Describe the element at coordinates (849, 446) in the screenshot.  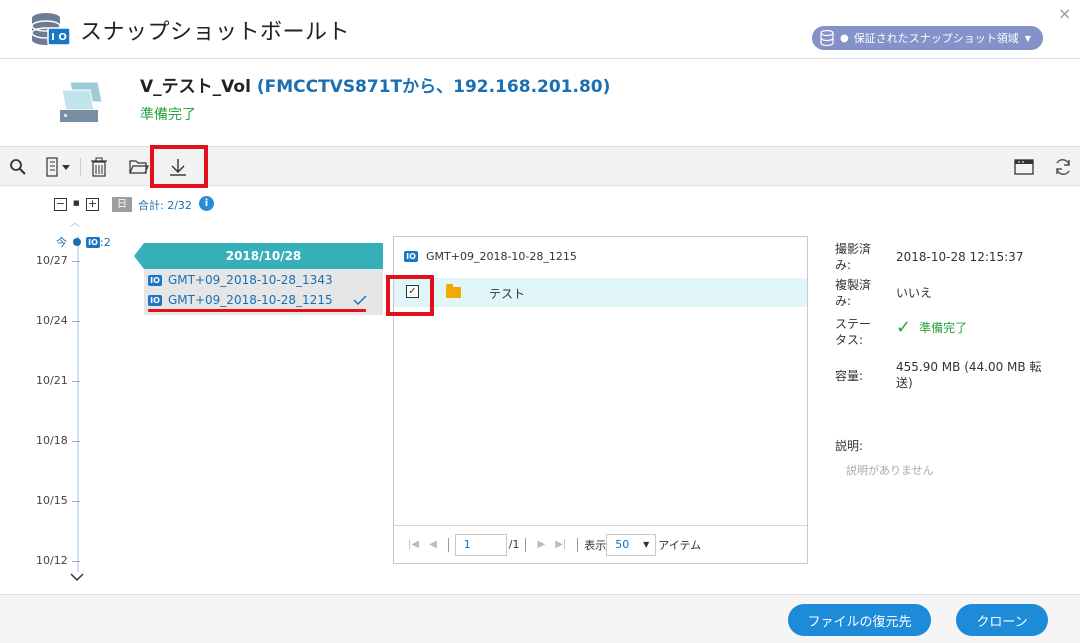
I see `description-label: 説明:` at that location.